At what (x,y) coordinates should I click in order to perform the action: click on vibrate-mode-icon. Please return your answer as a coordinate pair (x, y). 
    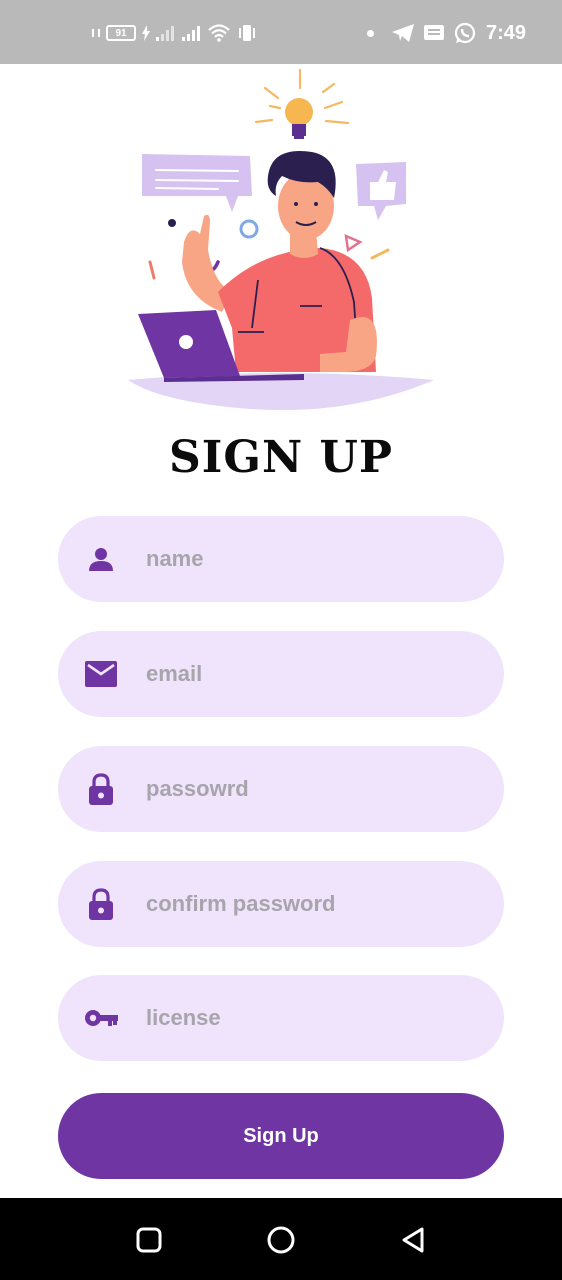
    Looking at the image, I should click on (247, 33).